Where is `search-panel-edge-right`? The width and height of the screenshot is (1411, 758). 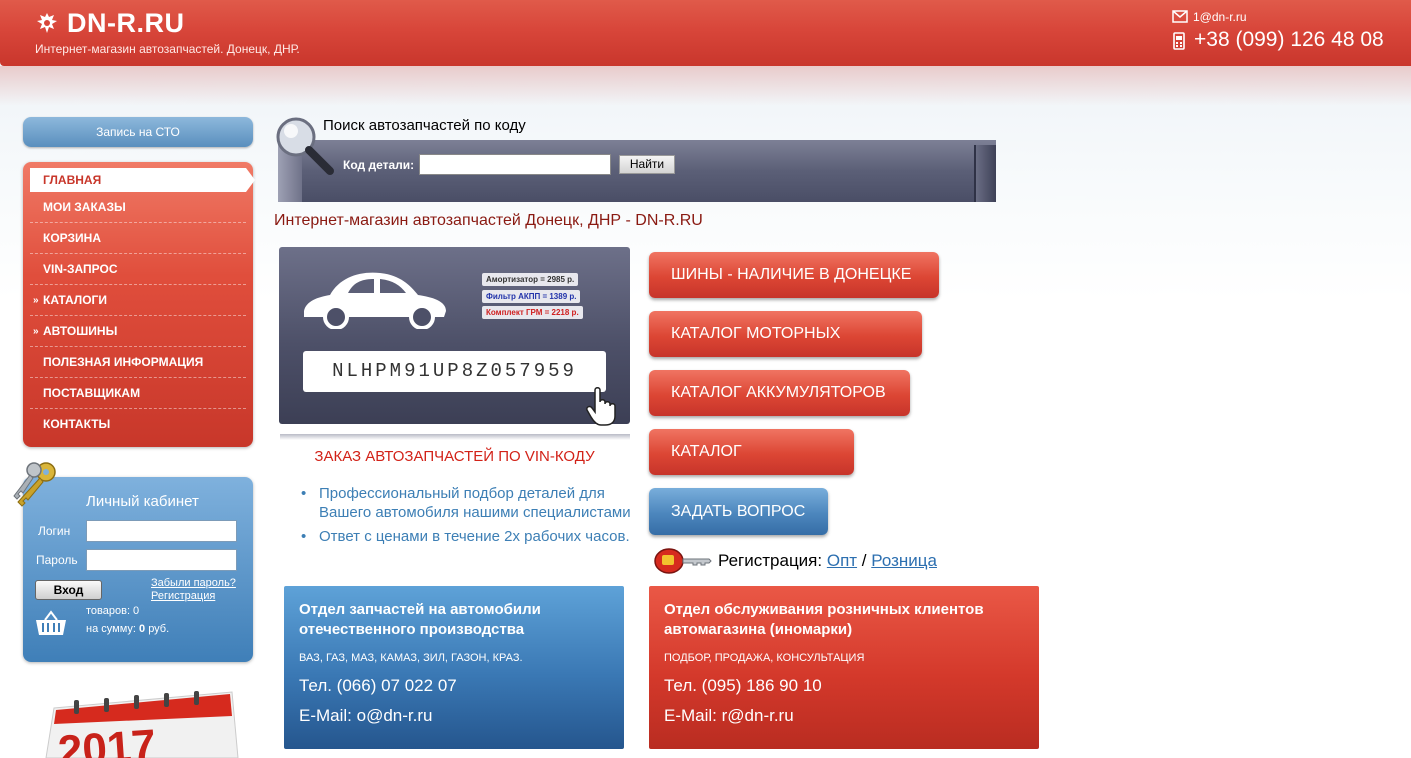 search-panel-edge-right is located at coordinates (985, 173).